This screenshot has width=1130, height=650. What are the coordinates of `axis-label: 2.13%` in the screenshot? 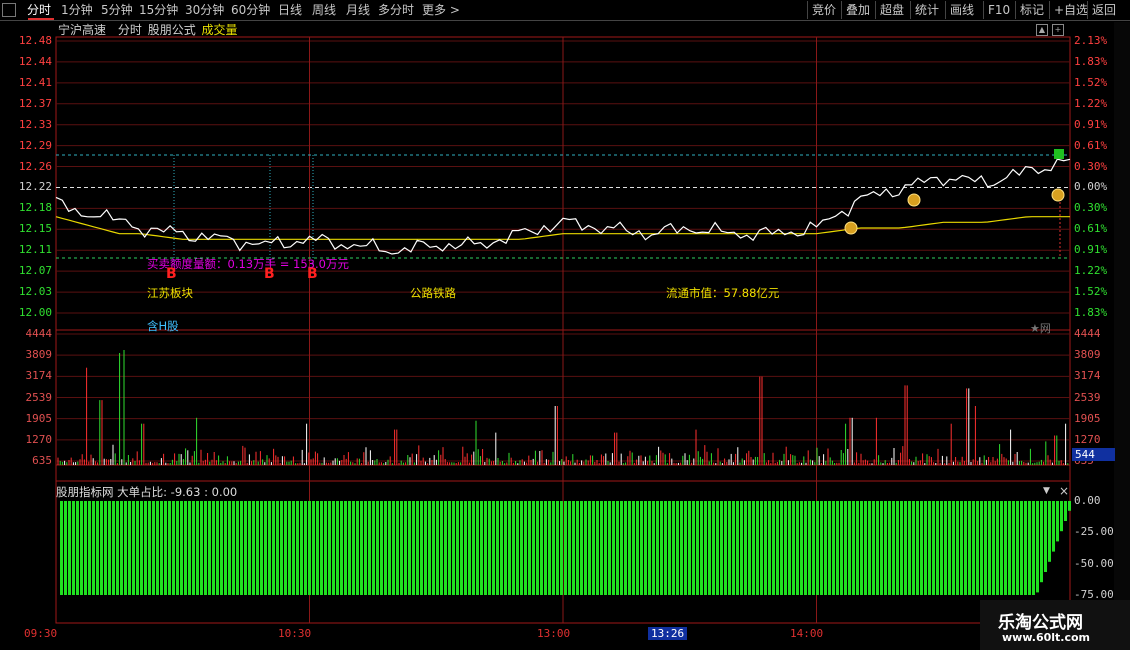 It's located at (1091, 40).